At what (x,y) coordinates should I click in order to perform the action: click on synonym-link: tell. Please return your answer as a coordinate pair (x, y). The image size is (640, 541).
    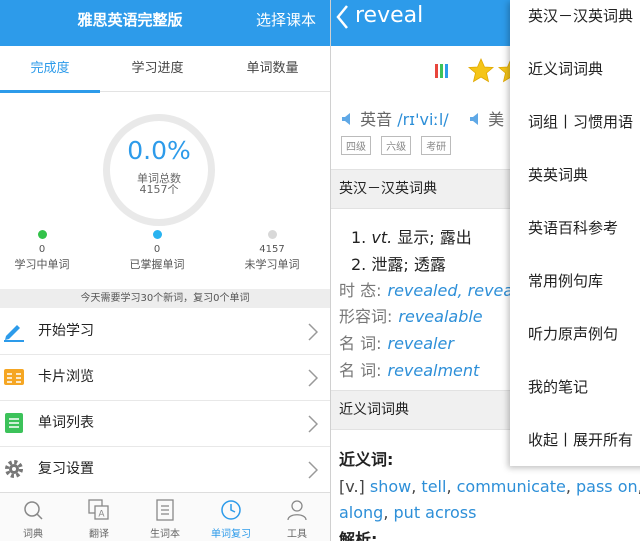
    Looking at the image, I should click on (433, 486).